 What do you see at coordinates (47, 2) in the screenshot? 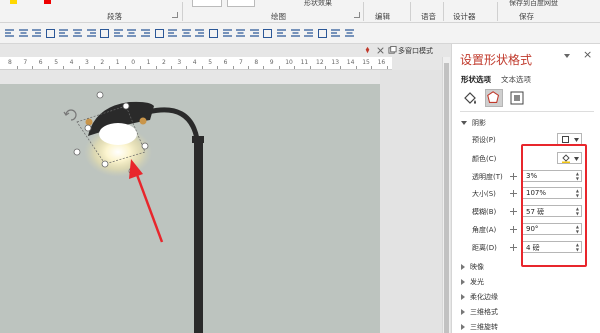
I see `font-color-swatch` at bounding box center [47, 2].